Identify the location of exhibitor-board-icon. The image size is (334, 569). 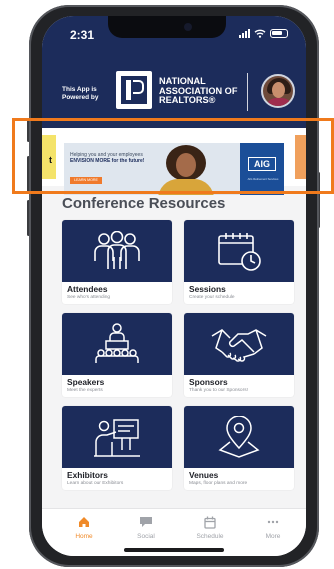
(117, 438).